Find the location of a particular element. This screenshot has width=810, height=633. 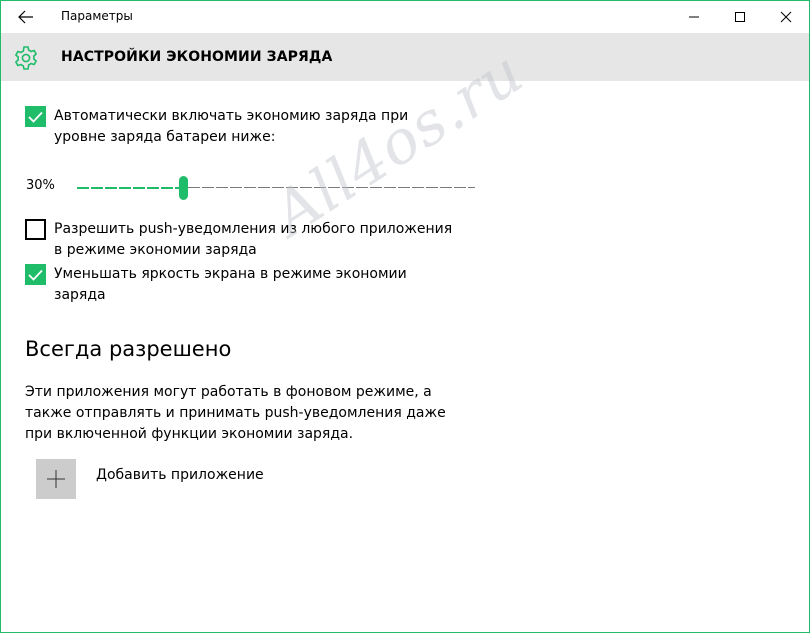

minimize-icon is located at coordinates (694, 17).